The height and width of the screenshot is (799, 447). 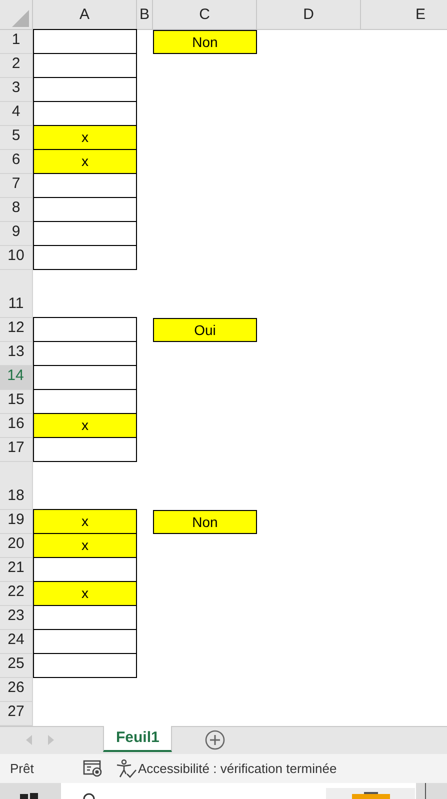 I want to click on accessibility-status: Accessibilité : vérification terminée, so click(x=237, y=768).